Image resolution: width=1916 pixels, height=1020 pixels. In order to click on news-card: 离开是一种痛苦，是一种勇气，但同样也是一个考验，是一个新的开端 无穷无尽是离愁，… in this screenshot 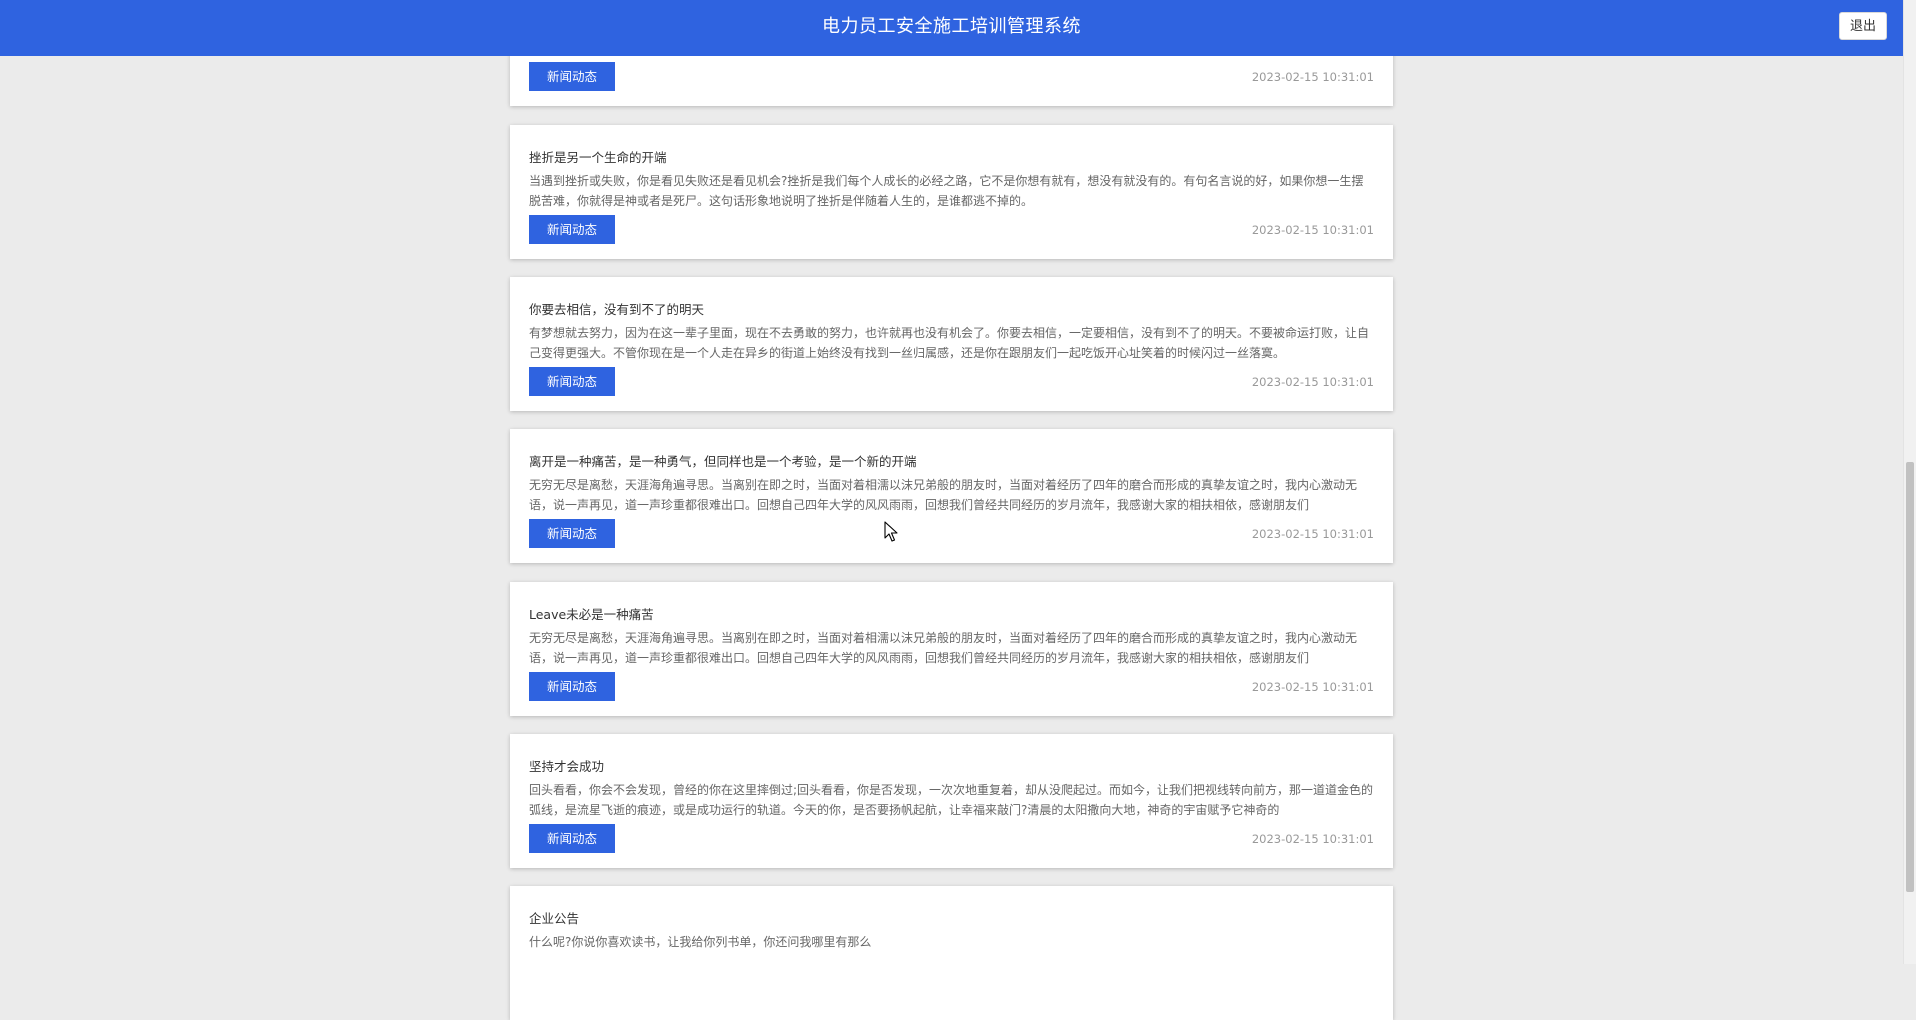, I will do `click(951, 496)`.